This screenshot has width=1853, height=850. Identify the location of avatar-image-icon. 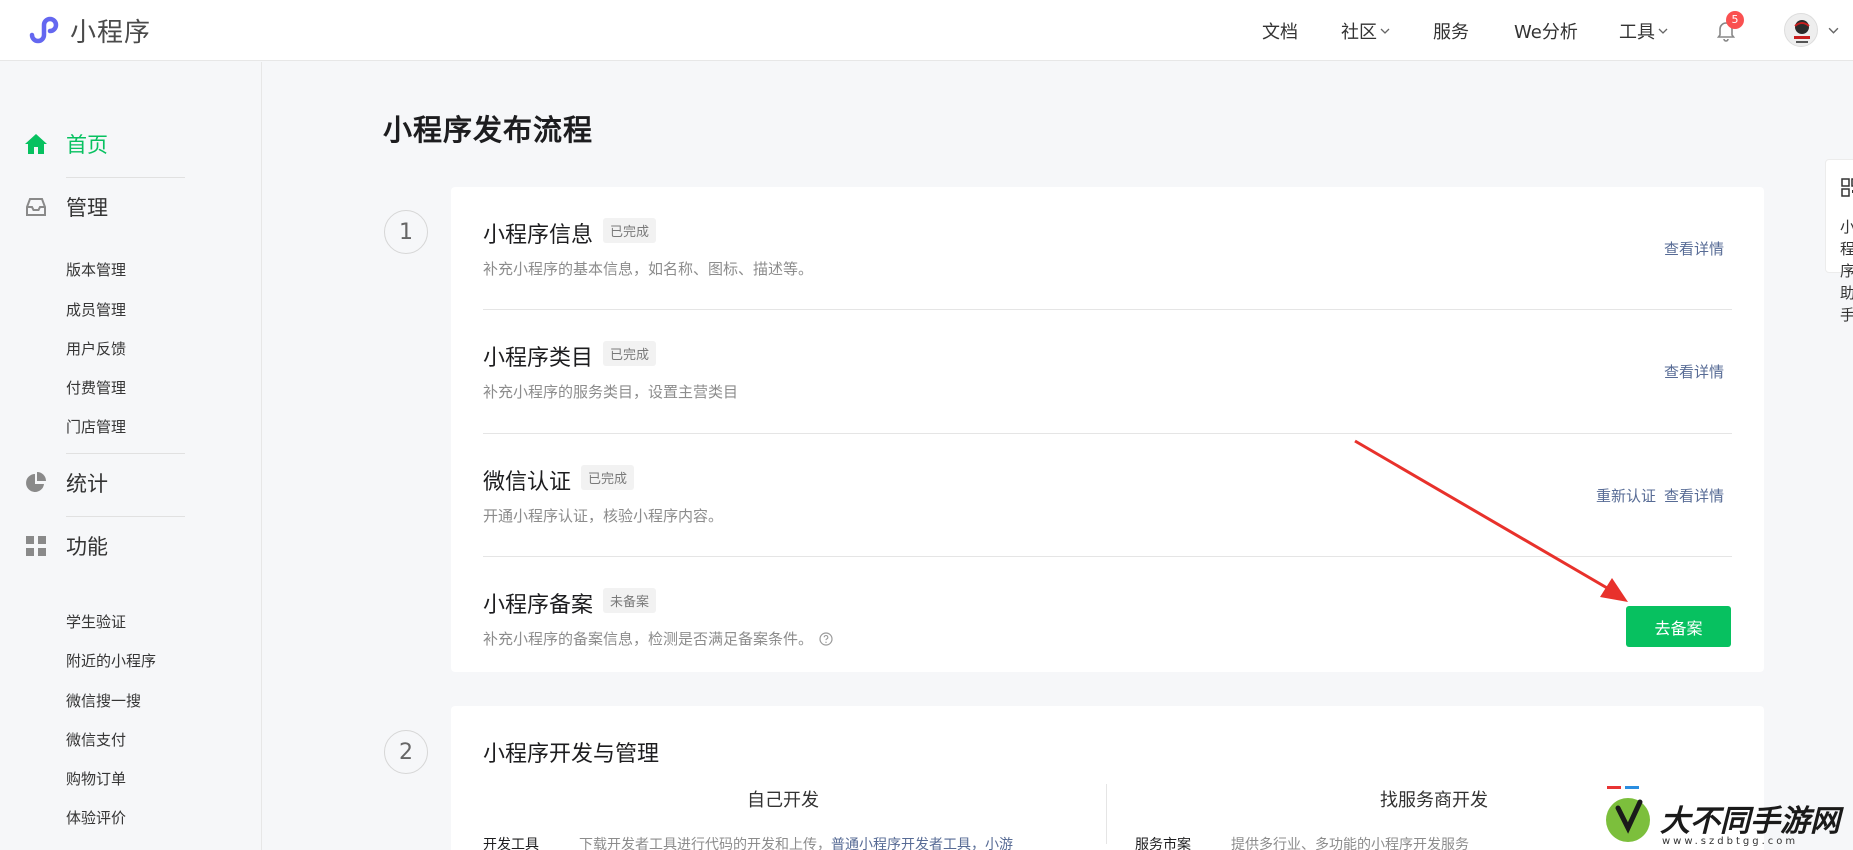
(1802, 31).